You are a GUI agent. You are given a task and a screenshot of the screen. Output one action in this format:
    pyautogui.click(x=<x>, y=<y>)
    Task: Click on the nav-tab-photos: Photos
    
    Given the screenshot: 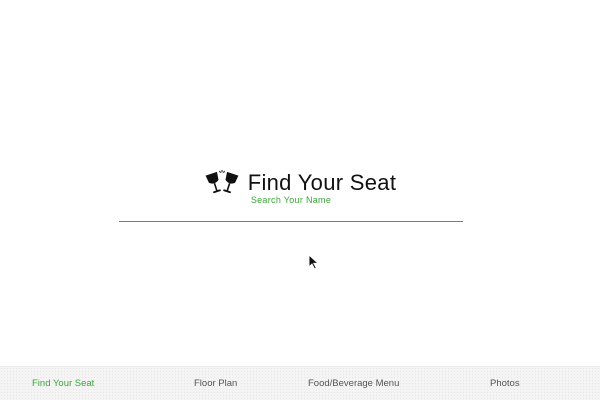 What is the action you would take?
    pyautogui.click(x=505, y=383)
    